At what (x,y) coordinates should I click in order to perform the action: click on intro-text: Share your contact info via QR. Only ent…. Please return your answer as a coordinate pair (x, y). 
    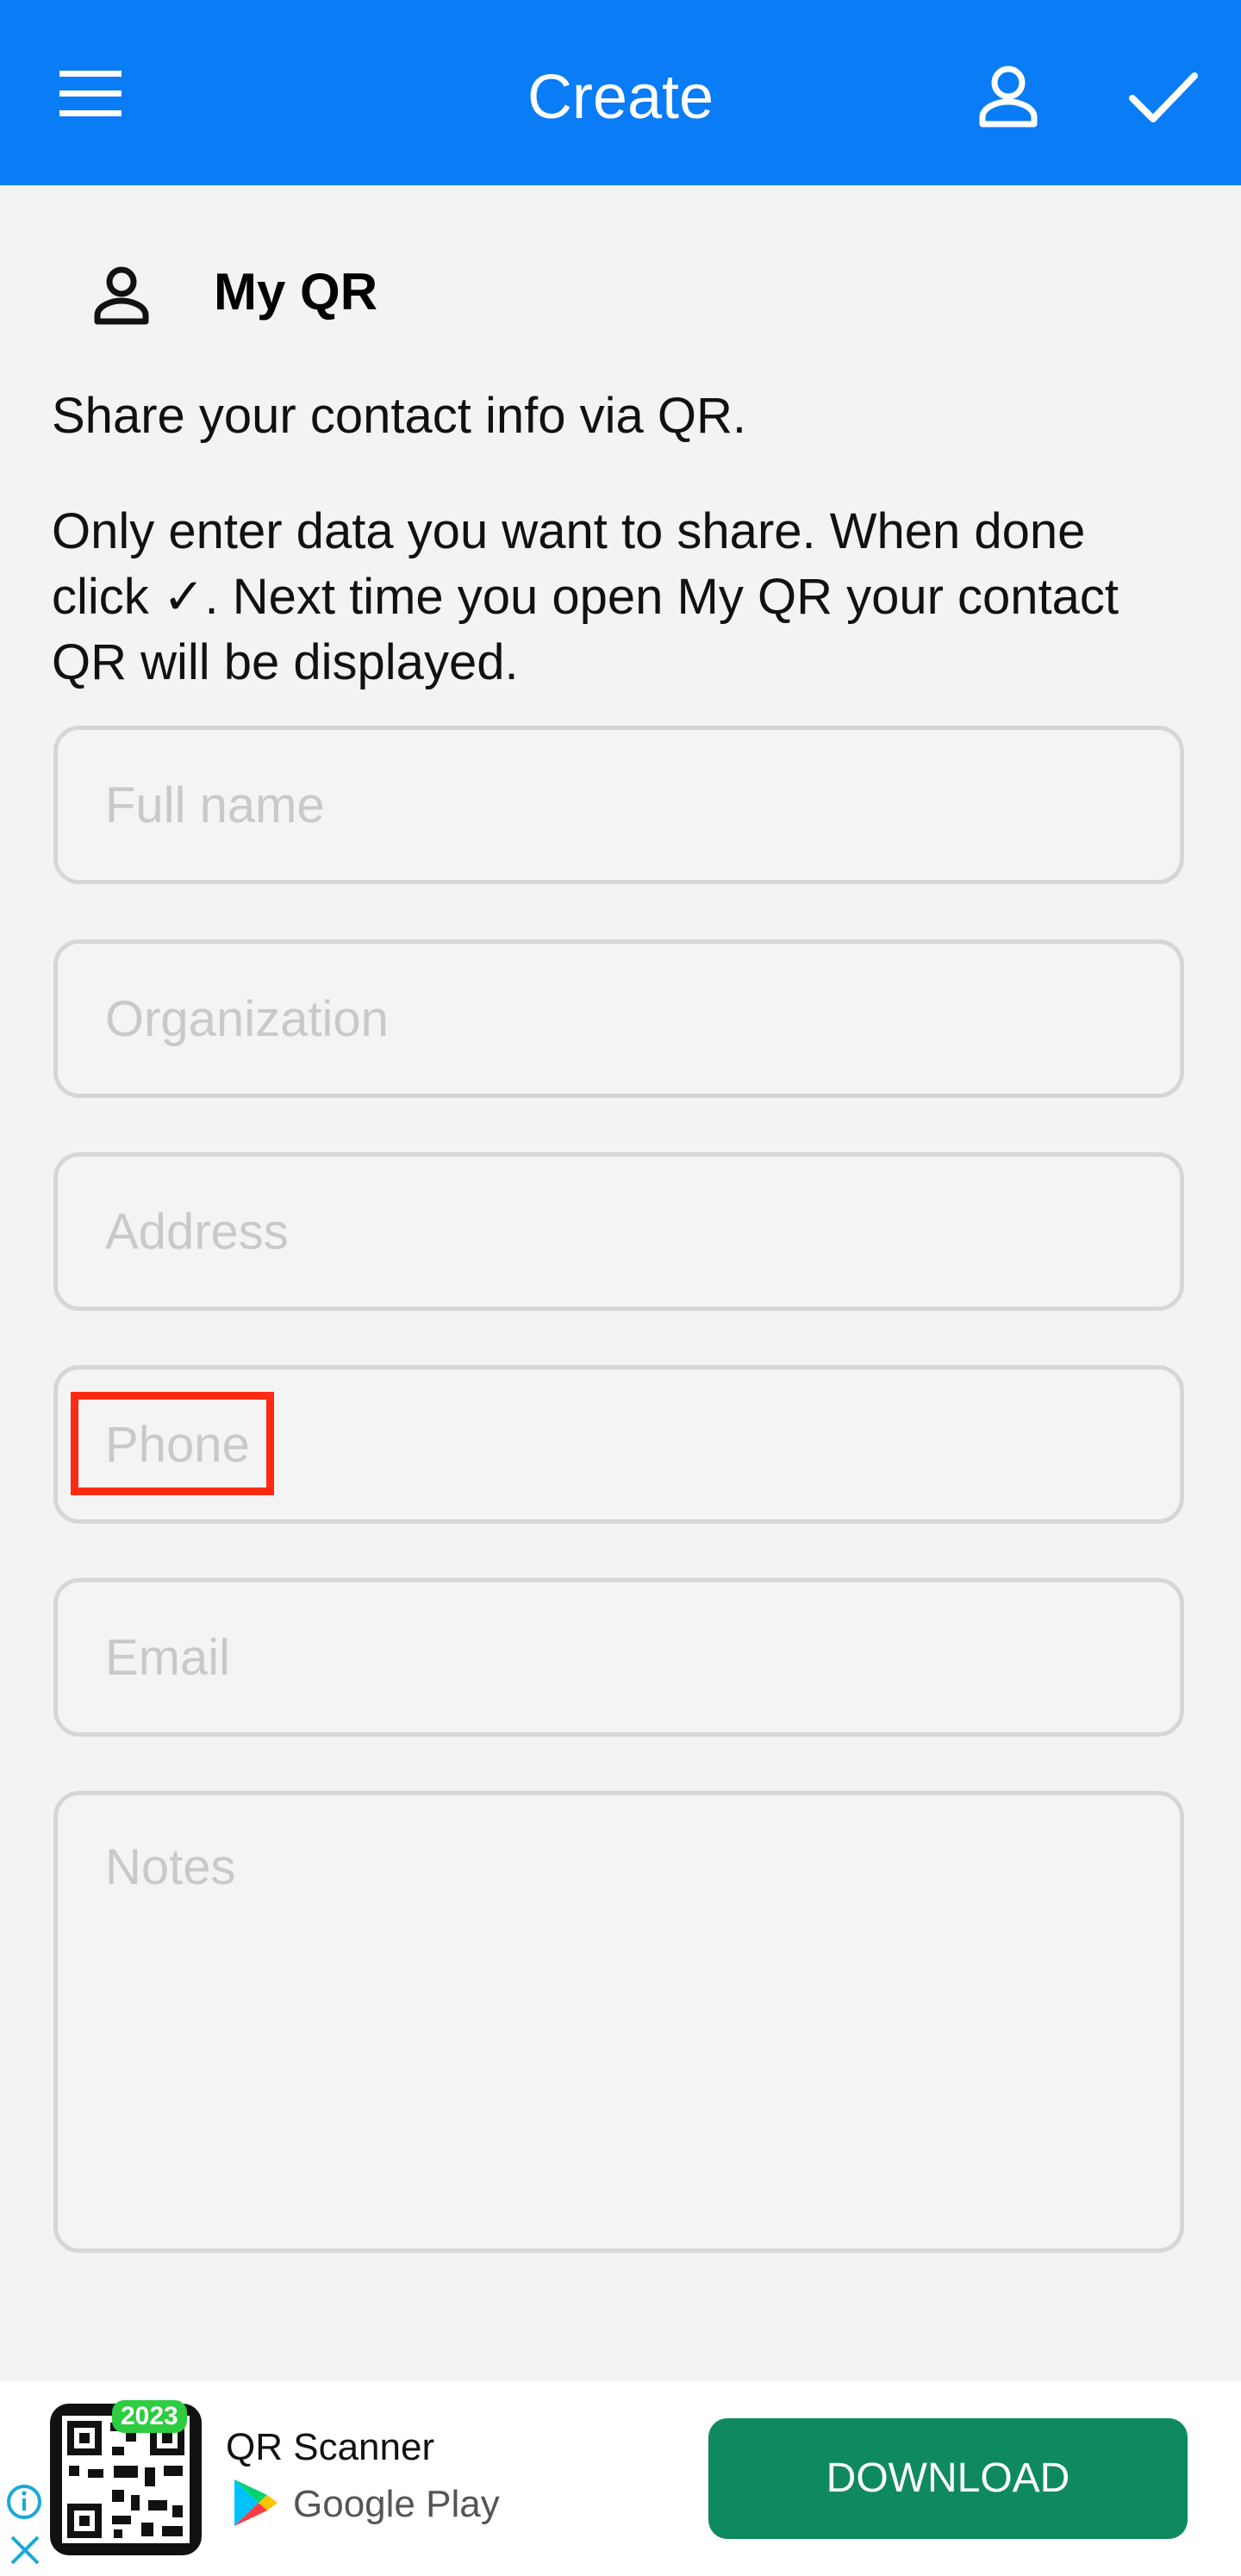
    Looking at the image, I should click on (620, 539).